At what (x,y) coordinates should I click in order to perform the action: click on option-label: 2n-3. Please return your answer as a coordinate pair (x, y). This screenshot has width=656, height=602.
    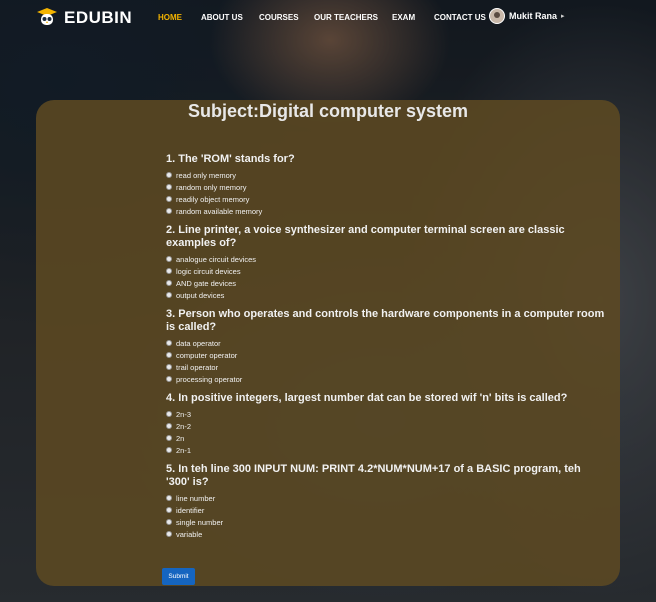
    Looking at the image, I should click on (184, 414).